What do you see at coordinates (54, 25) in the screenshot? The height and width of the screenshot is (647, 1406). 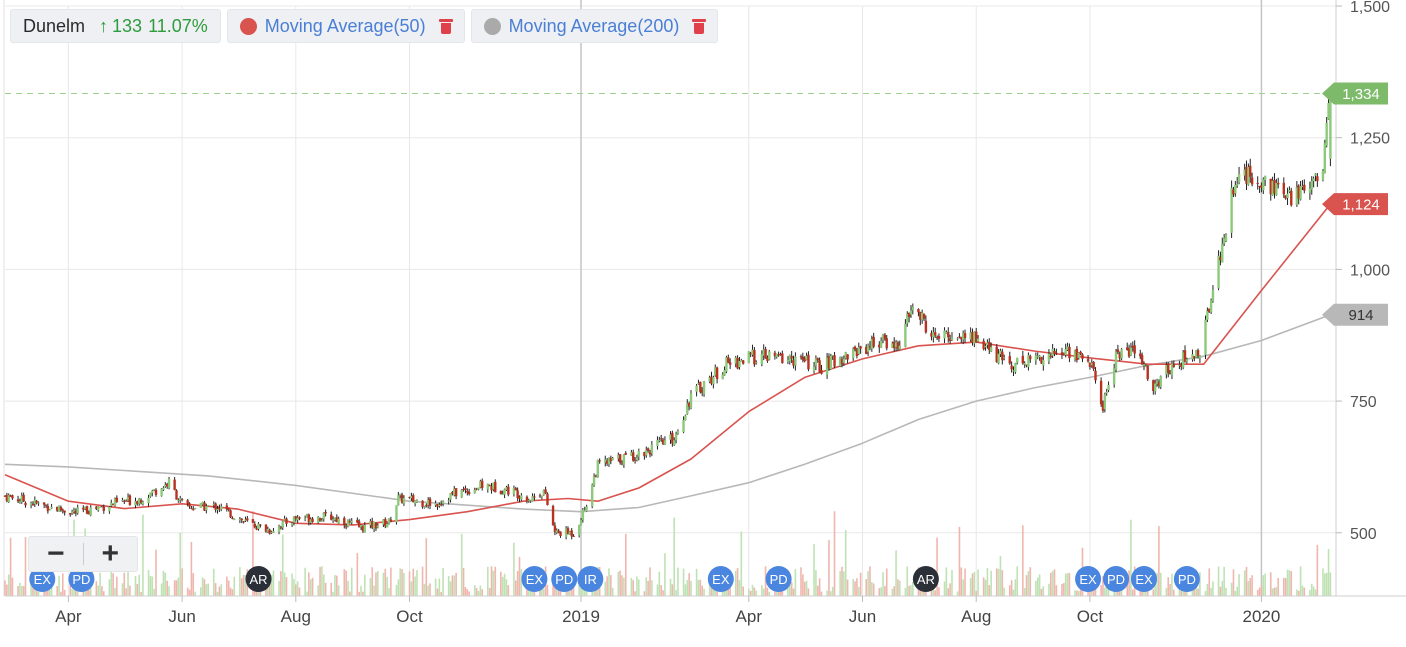 I see `symbol-name: Dunelm` at bounding box center [54, 25].